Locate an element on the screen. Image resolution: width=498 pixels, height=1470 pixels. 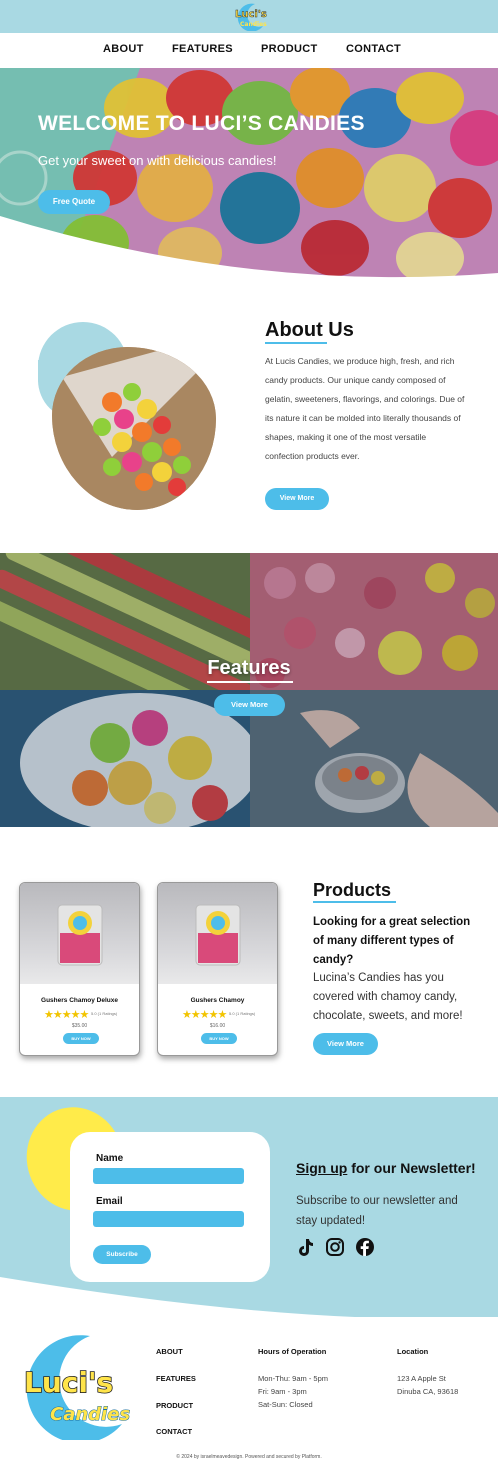
about-heading: About Us is located at coordinates (309, 330).